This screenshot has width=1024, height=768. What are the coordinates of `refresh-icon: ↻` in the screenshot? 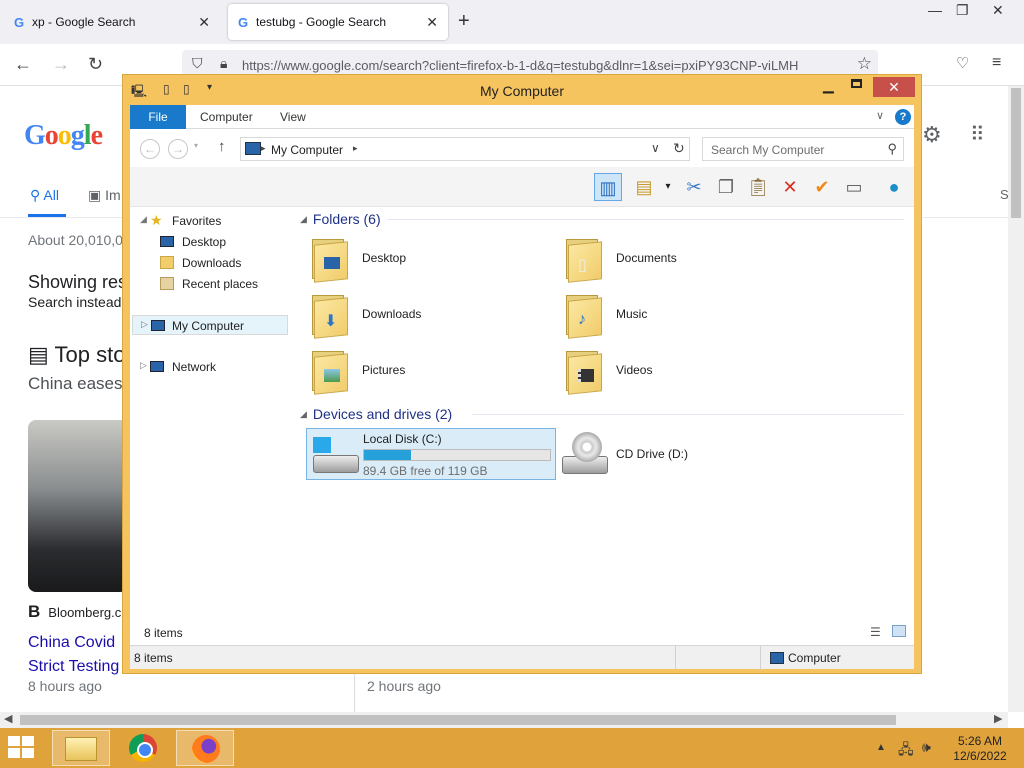 It's located at (679, 148).